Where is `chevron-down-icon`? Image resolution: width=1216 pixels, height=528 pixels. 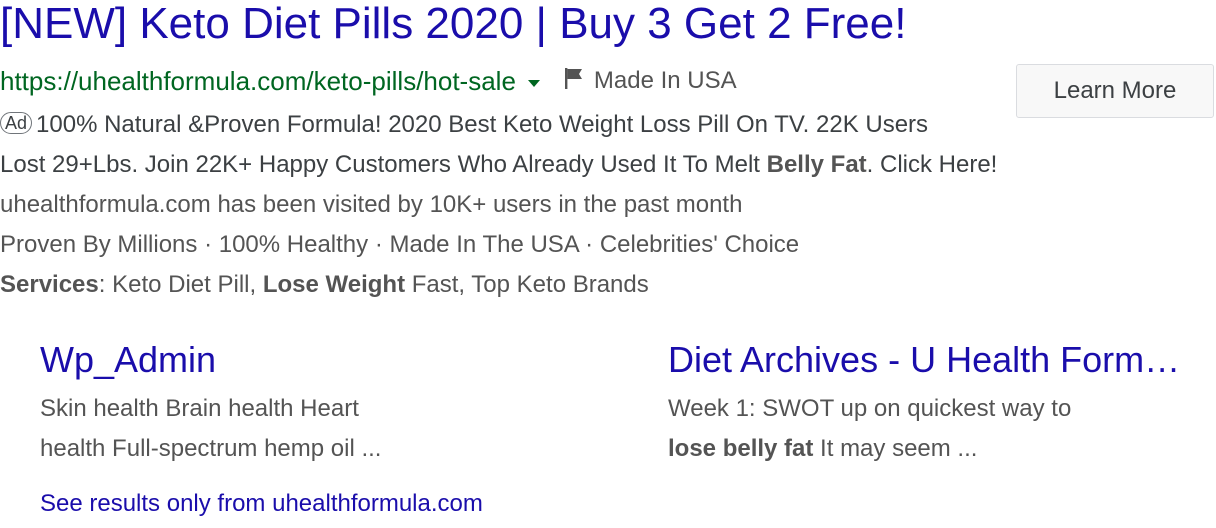
chevron-down-icon is located at coordinates (533, 83).